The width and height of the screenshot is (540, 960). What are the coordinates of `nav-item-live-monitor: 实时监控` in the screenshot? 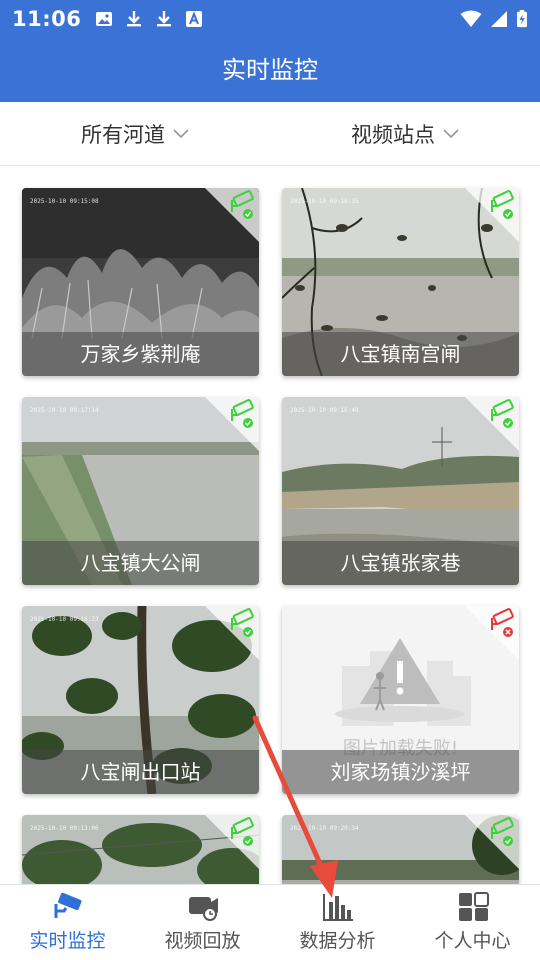 It's located at (67, 922).